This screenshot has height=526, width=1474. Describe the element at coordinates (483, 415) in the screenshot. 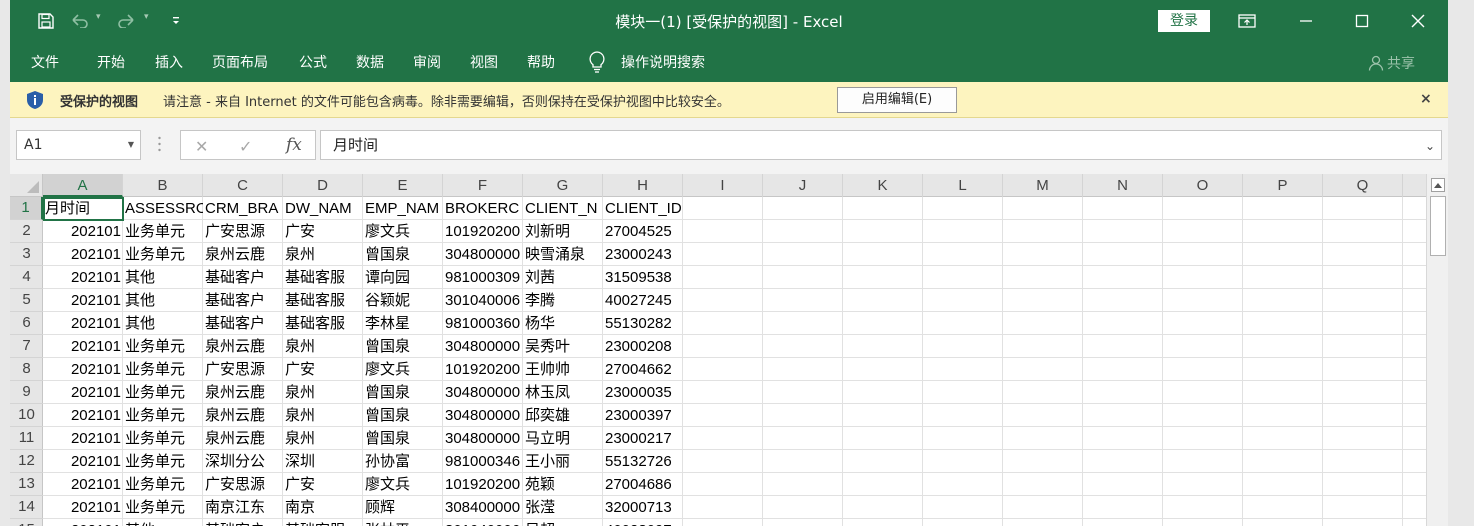

I see `cell-f10: 304800000` at that location.